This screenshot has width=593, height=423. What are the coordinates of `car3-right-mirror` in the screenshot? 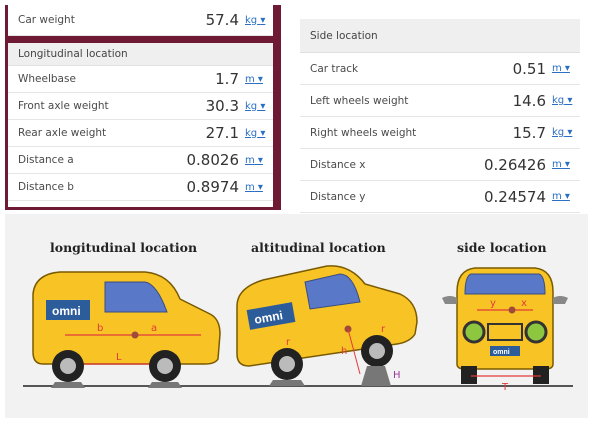 It's located at (560, 300).